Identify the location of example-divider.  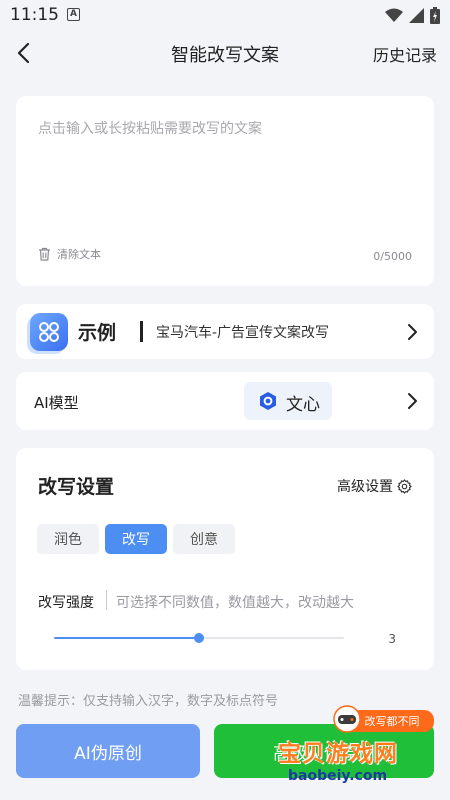
(141, 331).